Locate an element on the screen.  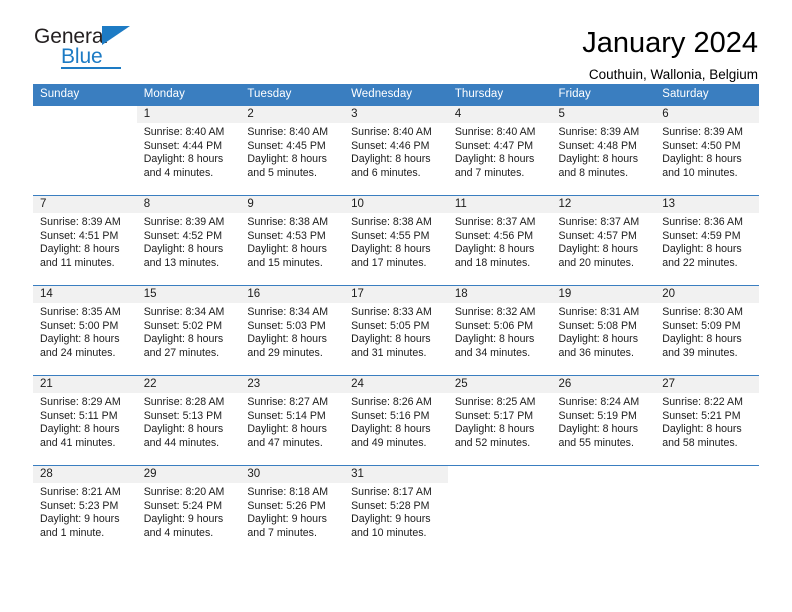
day-number: 22 is located at coordinates (188, 384).